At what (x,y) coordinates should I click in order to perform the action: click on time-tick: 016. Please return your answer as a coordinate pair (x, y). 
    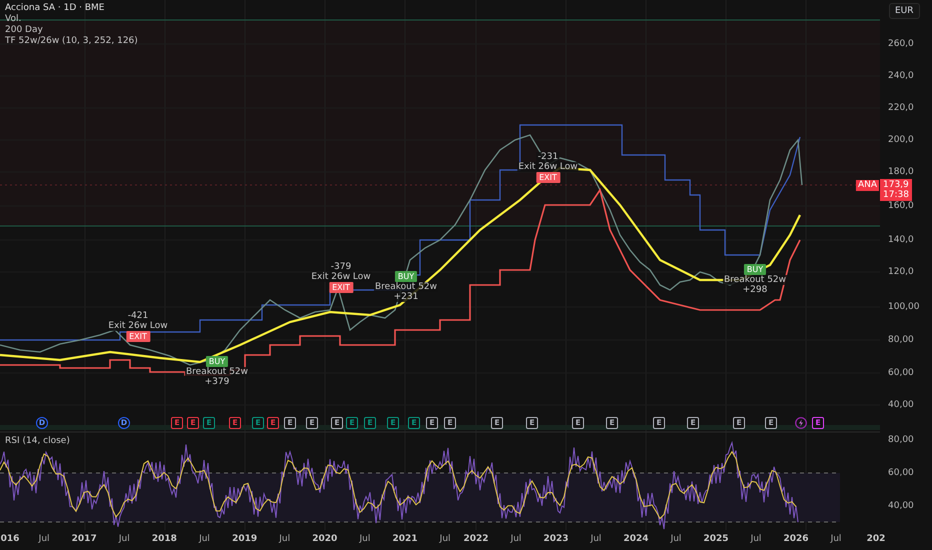
    Looking at the image, I should click on (10, 539).